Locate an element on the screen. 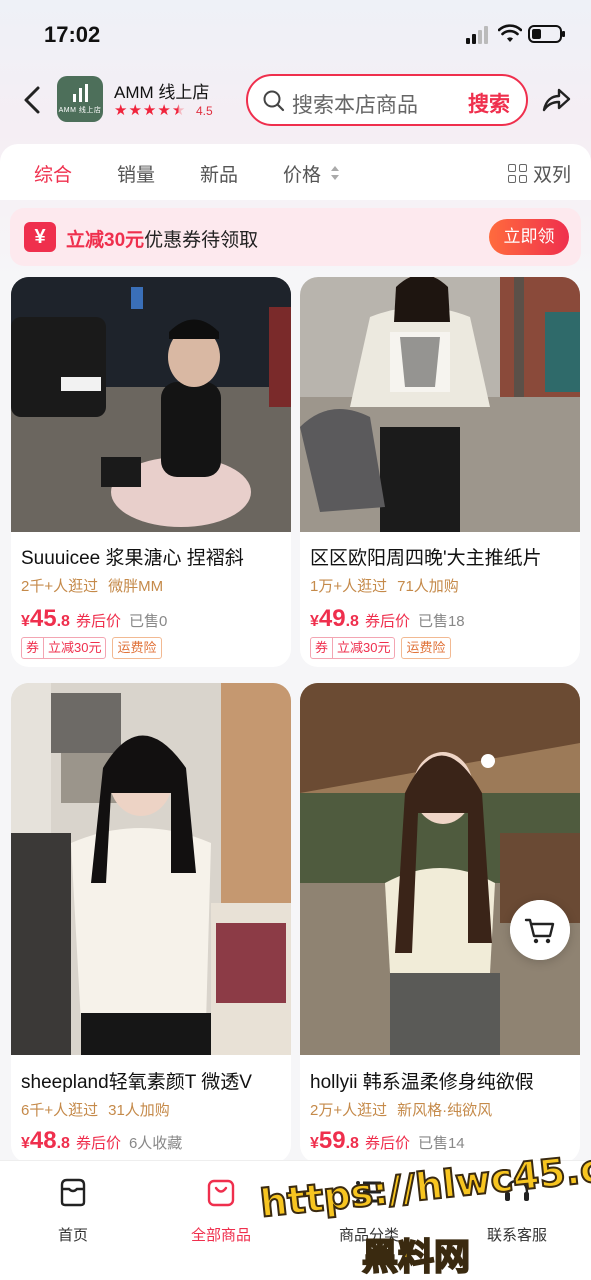 This screenshot has height=1280, width=591. price-row: ¥45.8 券后价 已售0 is located at coordinates (94, 619).